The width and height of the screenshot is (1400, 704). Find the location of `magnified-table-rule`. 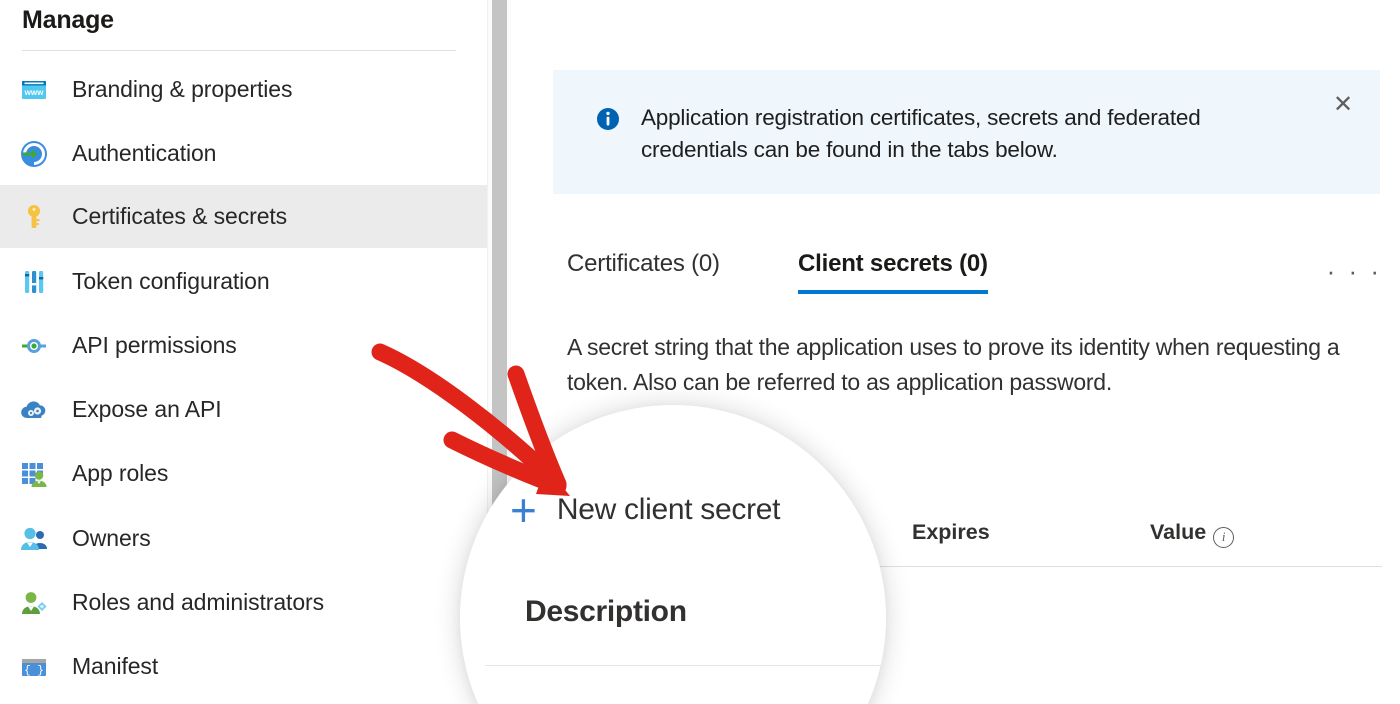

magnified-table-rule is located at coordinates (685, 665).